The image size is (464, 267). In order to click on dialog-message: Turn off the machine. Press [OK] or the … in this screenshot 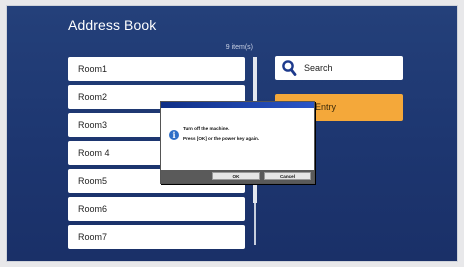, I will do `click(221, 134)`.